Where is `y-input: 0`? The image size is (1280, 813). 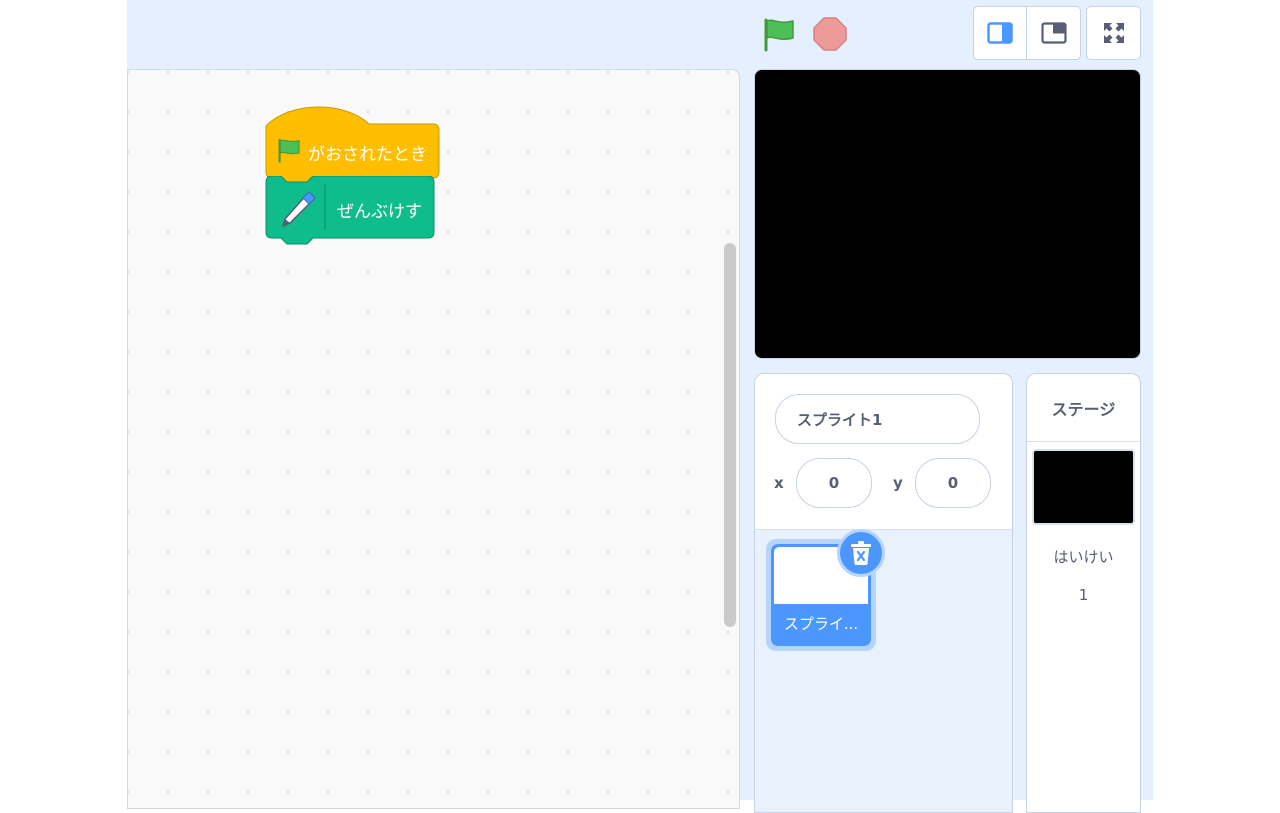
y-input: 0 is located at coordinates (953, 483).